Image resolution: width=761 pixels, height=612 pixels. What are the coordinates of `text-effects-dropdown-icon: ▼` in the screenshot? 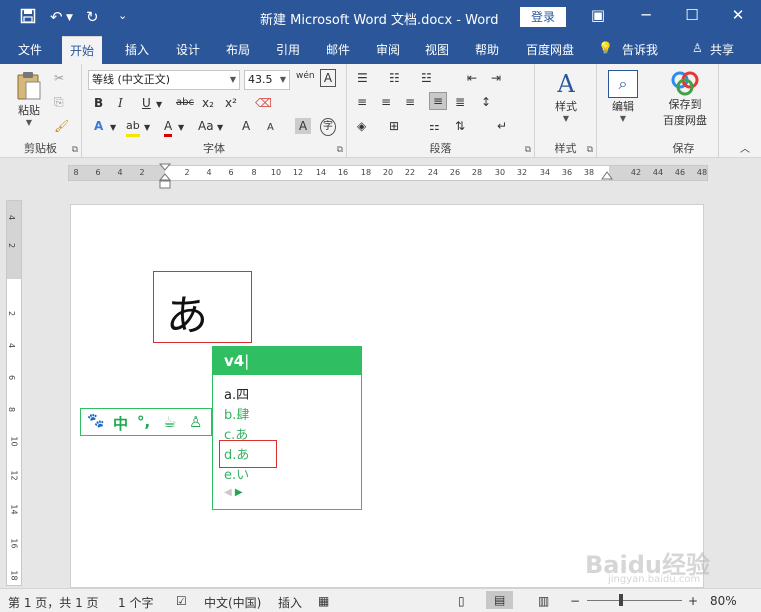 It's located at (113, 128).